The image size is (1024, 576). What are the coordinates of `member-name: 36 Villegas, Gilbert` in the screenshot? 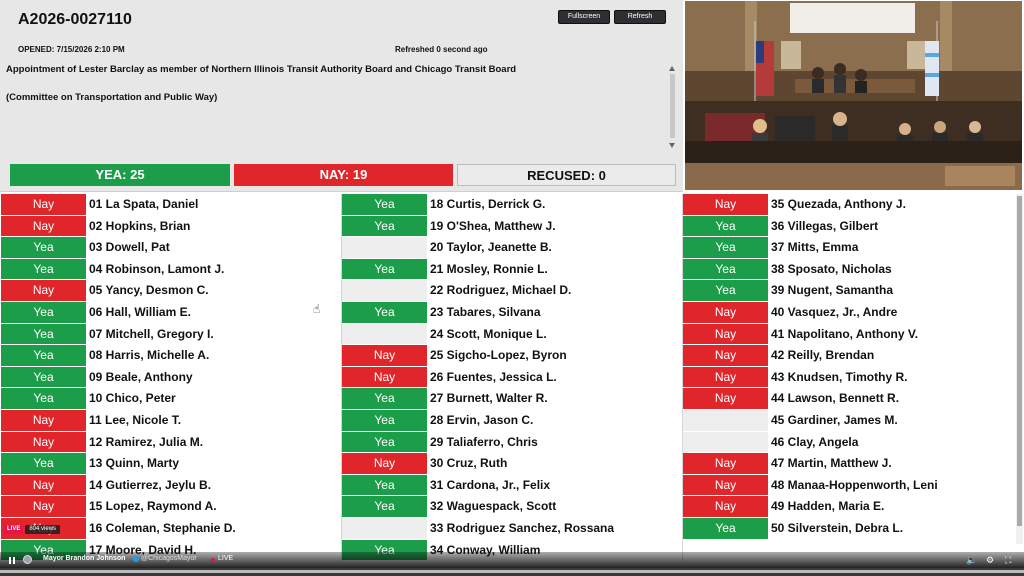 It's located at (825, 225).